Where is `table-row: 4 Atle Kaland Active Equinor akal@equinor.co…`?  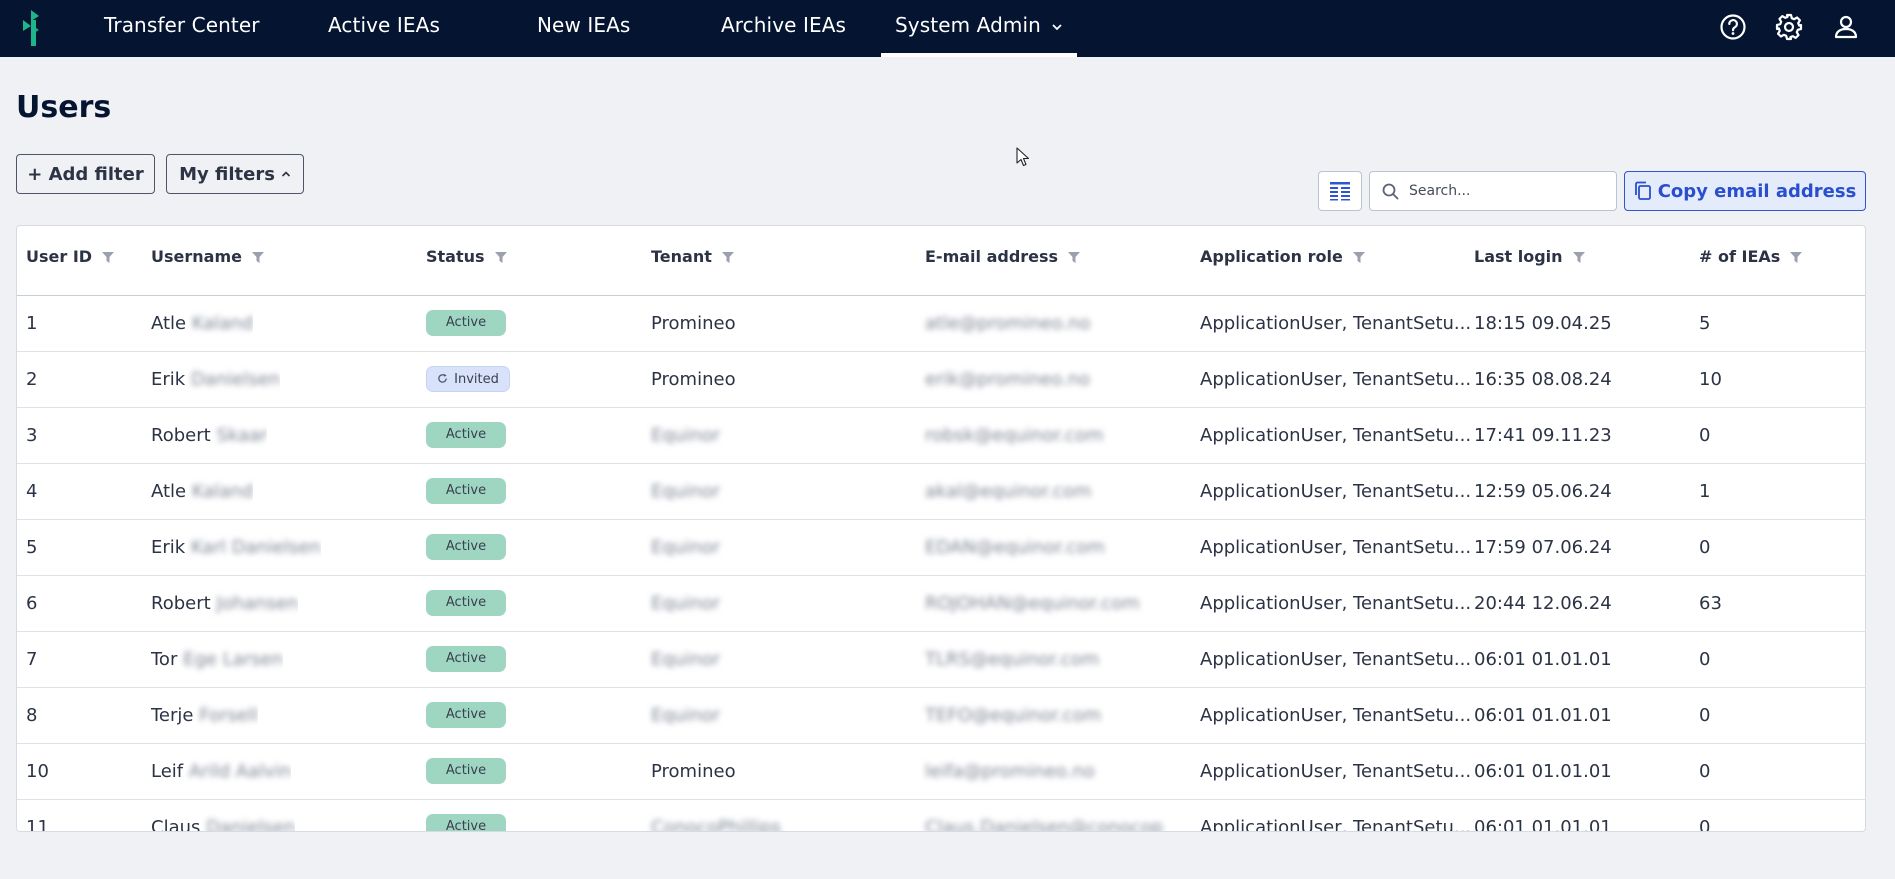 table-row: 4 Atle Kaland Active Equinor akal@equinor.co… is located at coordinates (941, 492).